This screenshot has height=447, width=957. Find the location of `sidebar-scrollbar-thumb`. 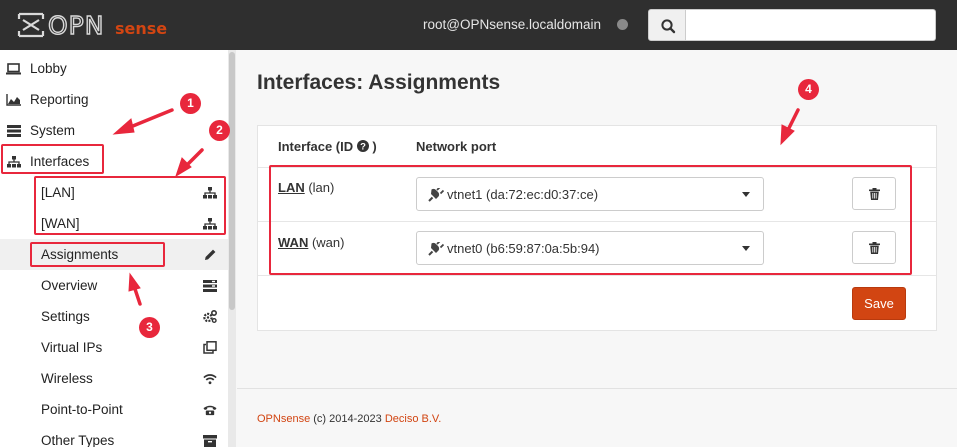

sidebar-scrollbar-thumb is located at coordinates (232, 181).